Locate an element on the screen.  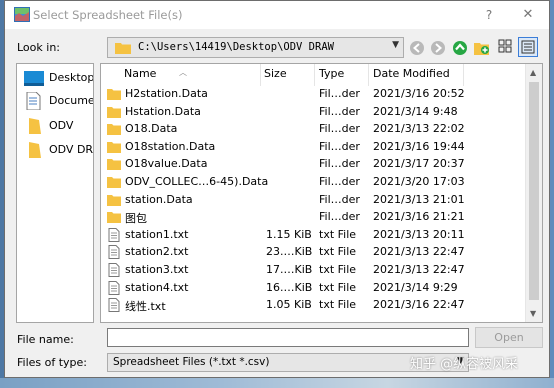
file-name-cell: station3.txt is located at coordinates (157, 269).